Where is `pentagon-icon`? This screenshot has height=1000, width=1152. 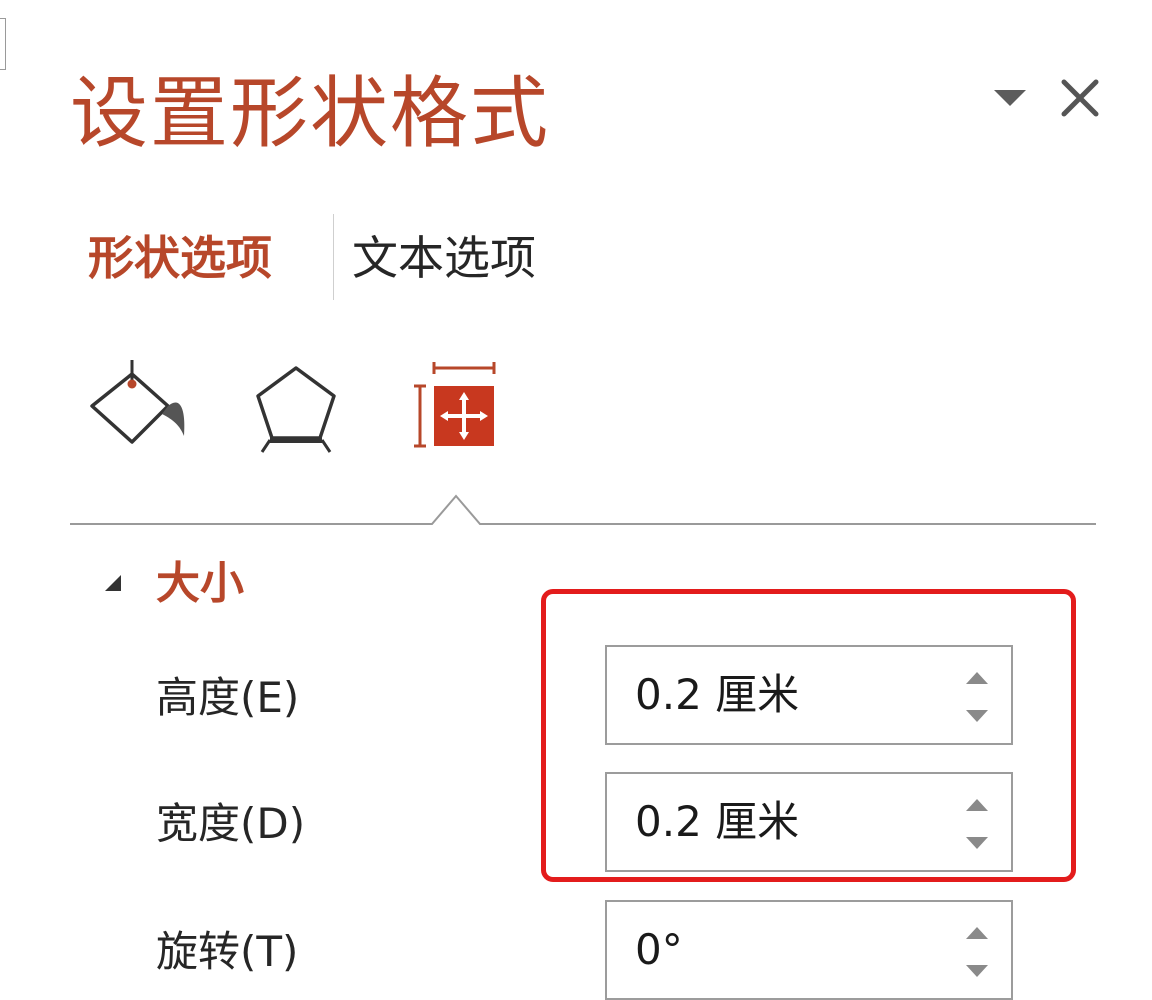
pentagon-icon is located at coordinates (296, 409).